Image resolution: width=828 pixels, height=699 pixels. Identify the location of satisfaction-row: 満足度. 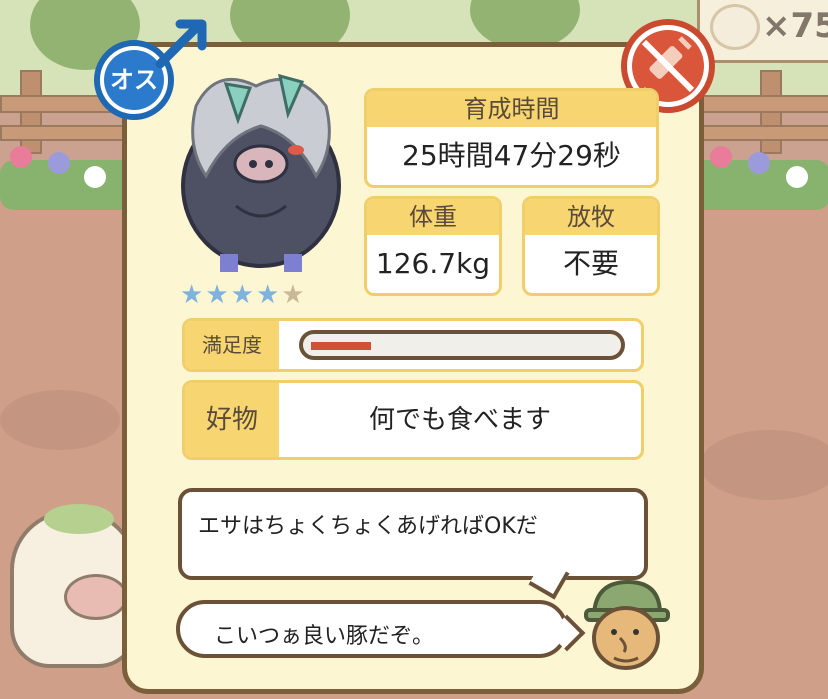
(413, 345).